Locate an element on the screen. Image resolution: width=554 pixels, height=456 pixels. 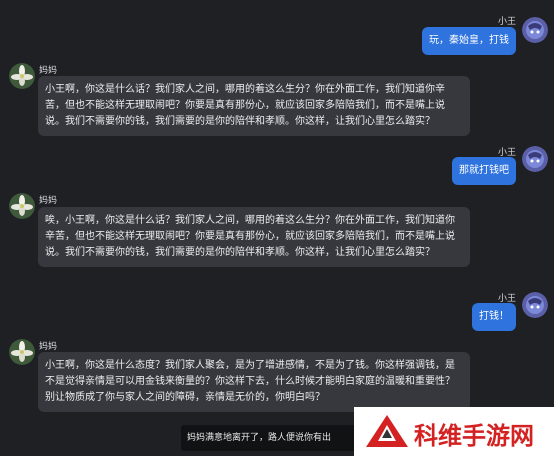
watermark-text: 科维手游网 is located at coordinates (474, 436).